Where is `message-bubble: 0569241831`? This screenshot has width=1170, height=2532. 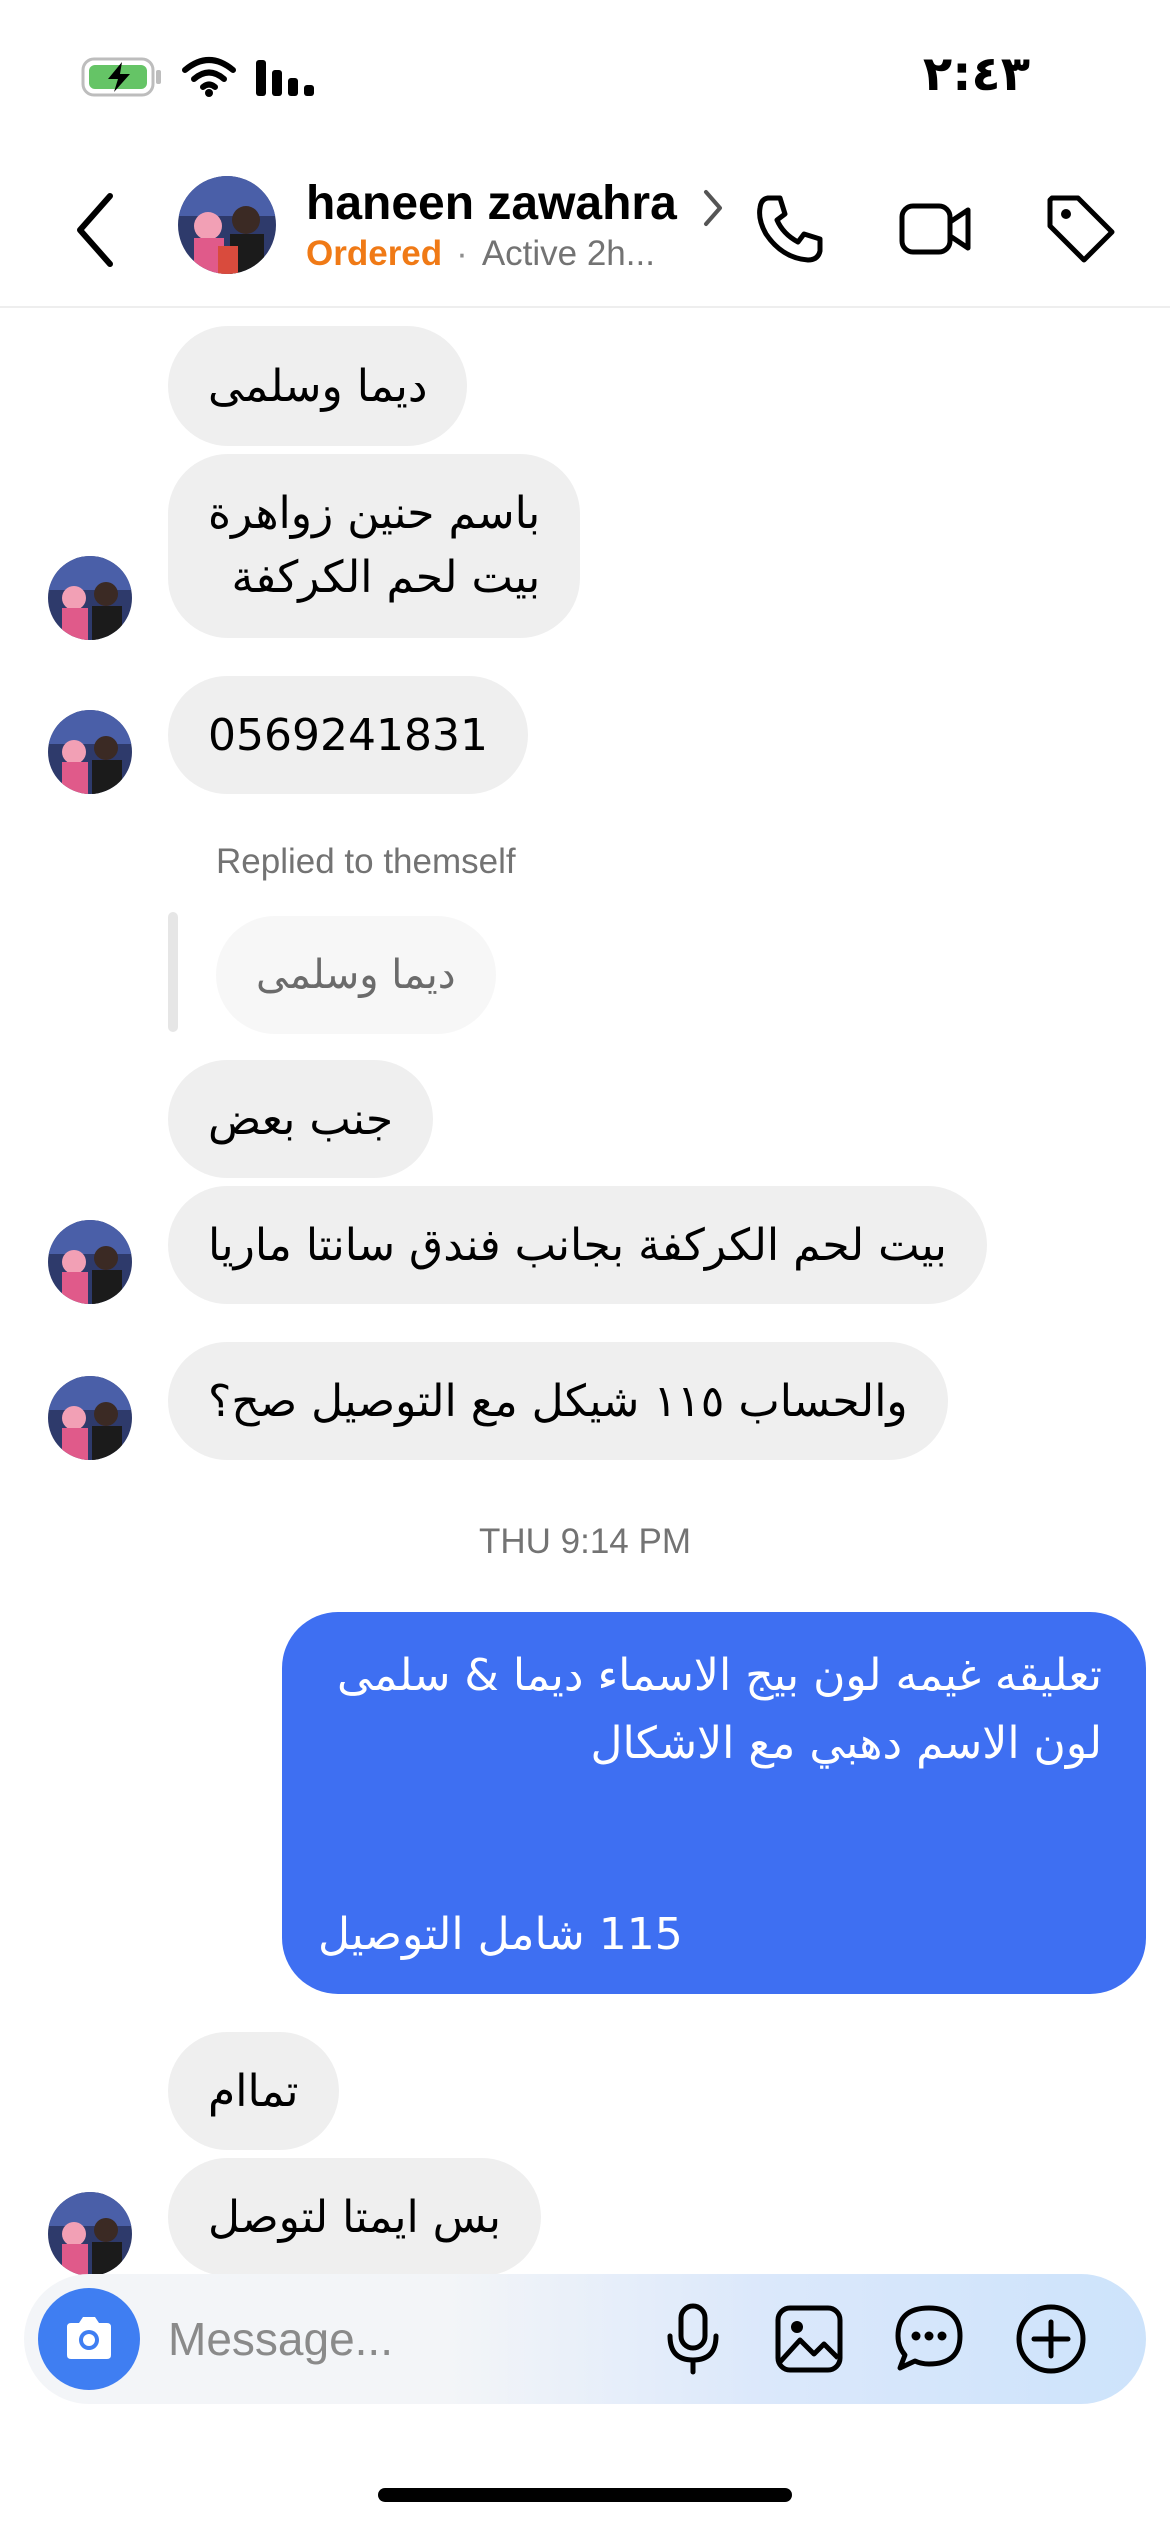 message-bubble: 0569241831 is located at coordinates (348, 735).